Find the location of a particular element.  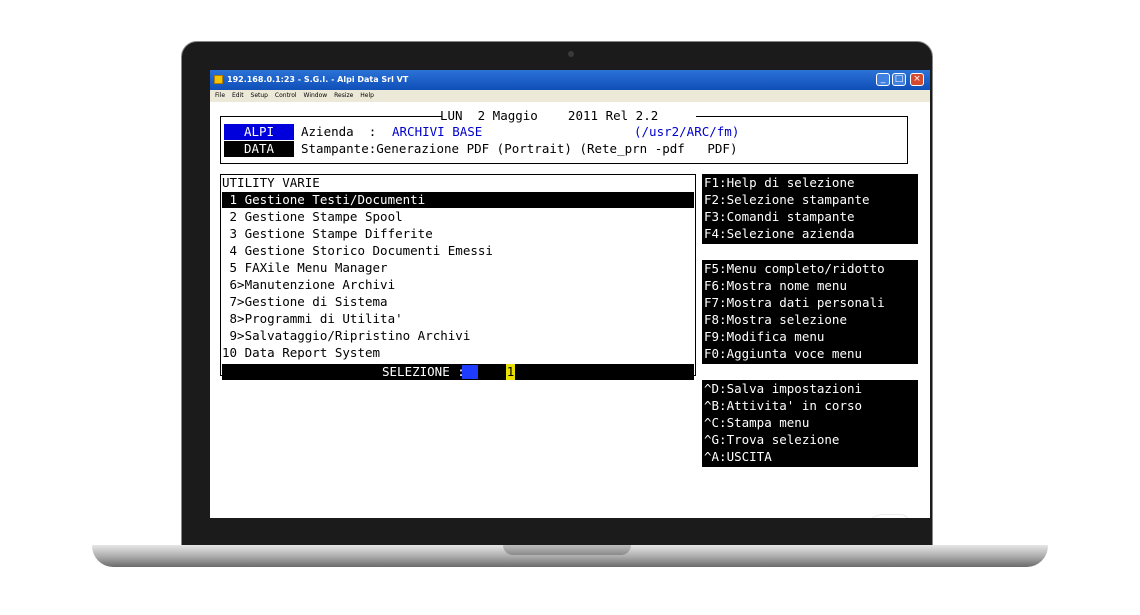

fkey-f8: F8:Mostra selezione is located at coordinates (775, 320).